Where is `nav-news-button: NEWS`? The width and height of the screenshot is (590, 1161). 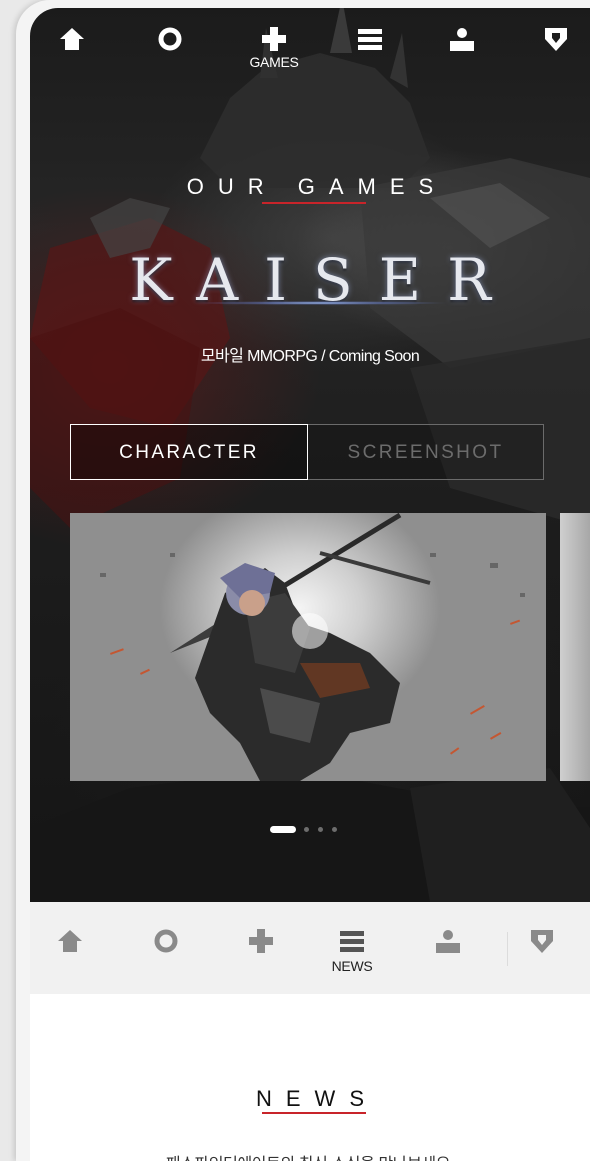
nav-news-button: NEWS is located at coordinates (352, 956).